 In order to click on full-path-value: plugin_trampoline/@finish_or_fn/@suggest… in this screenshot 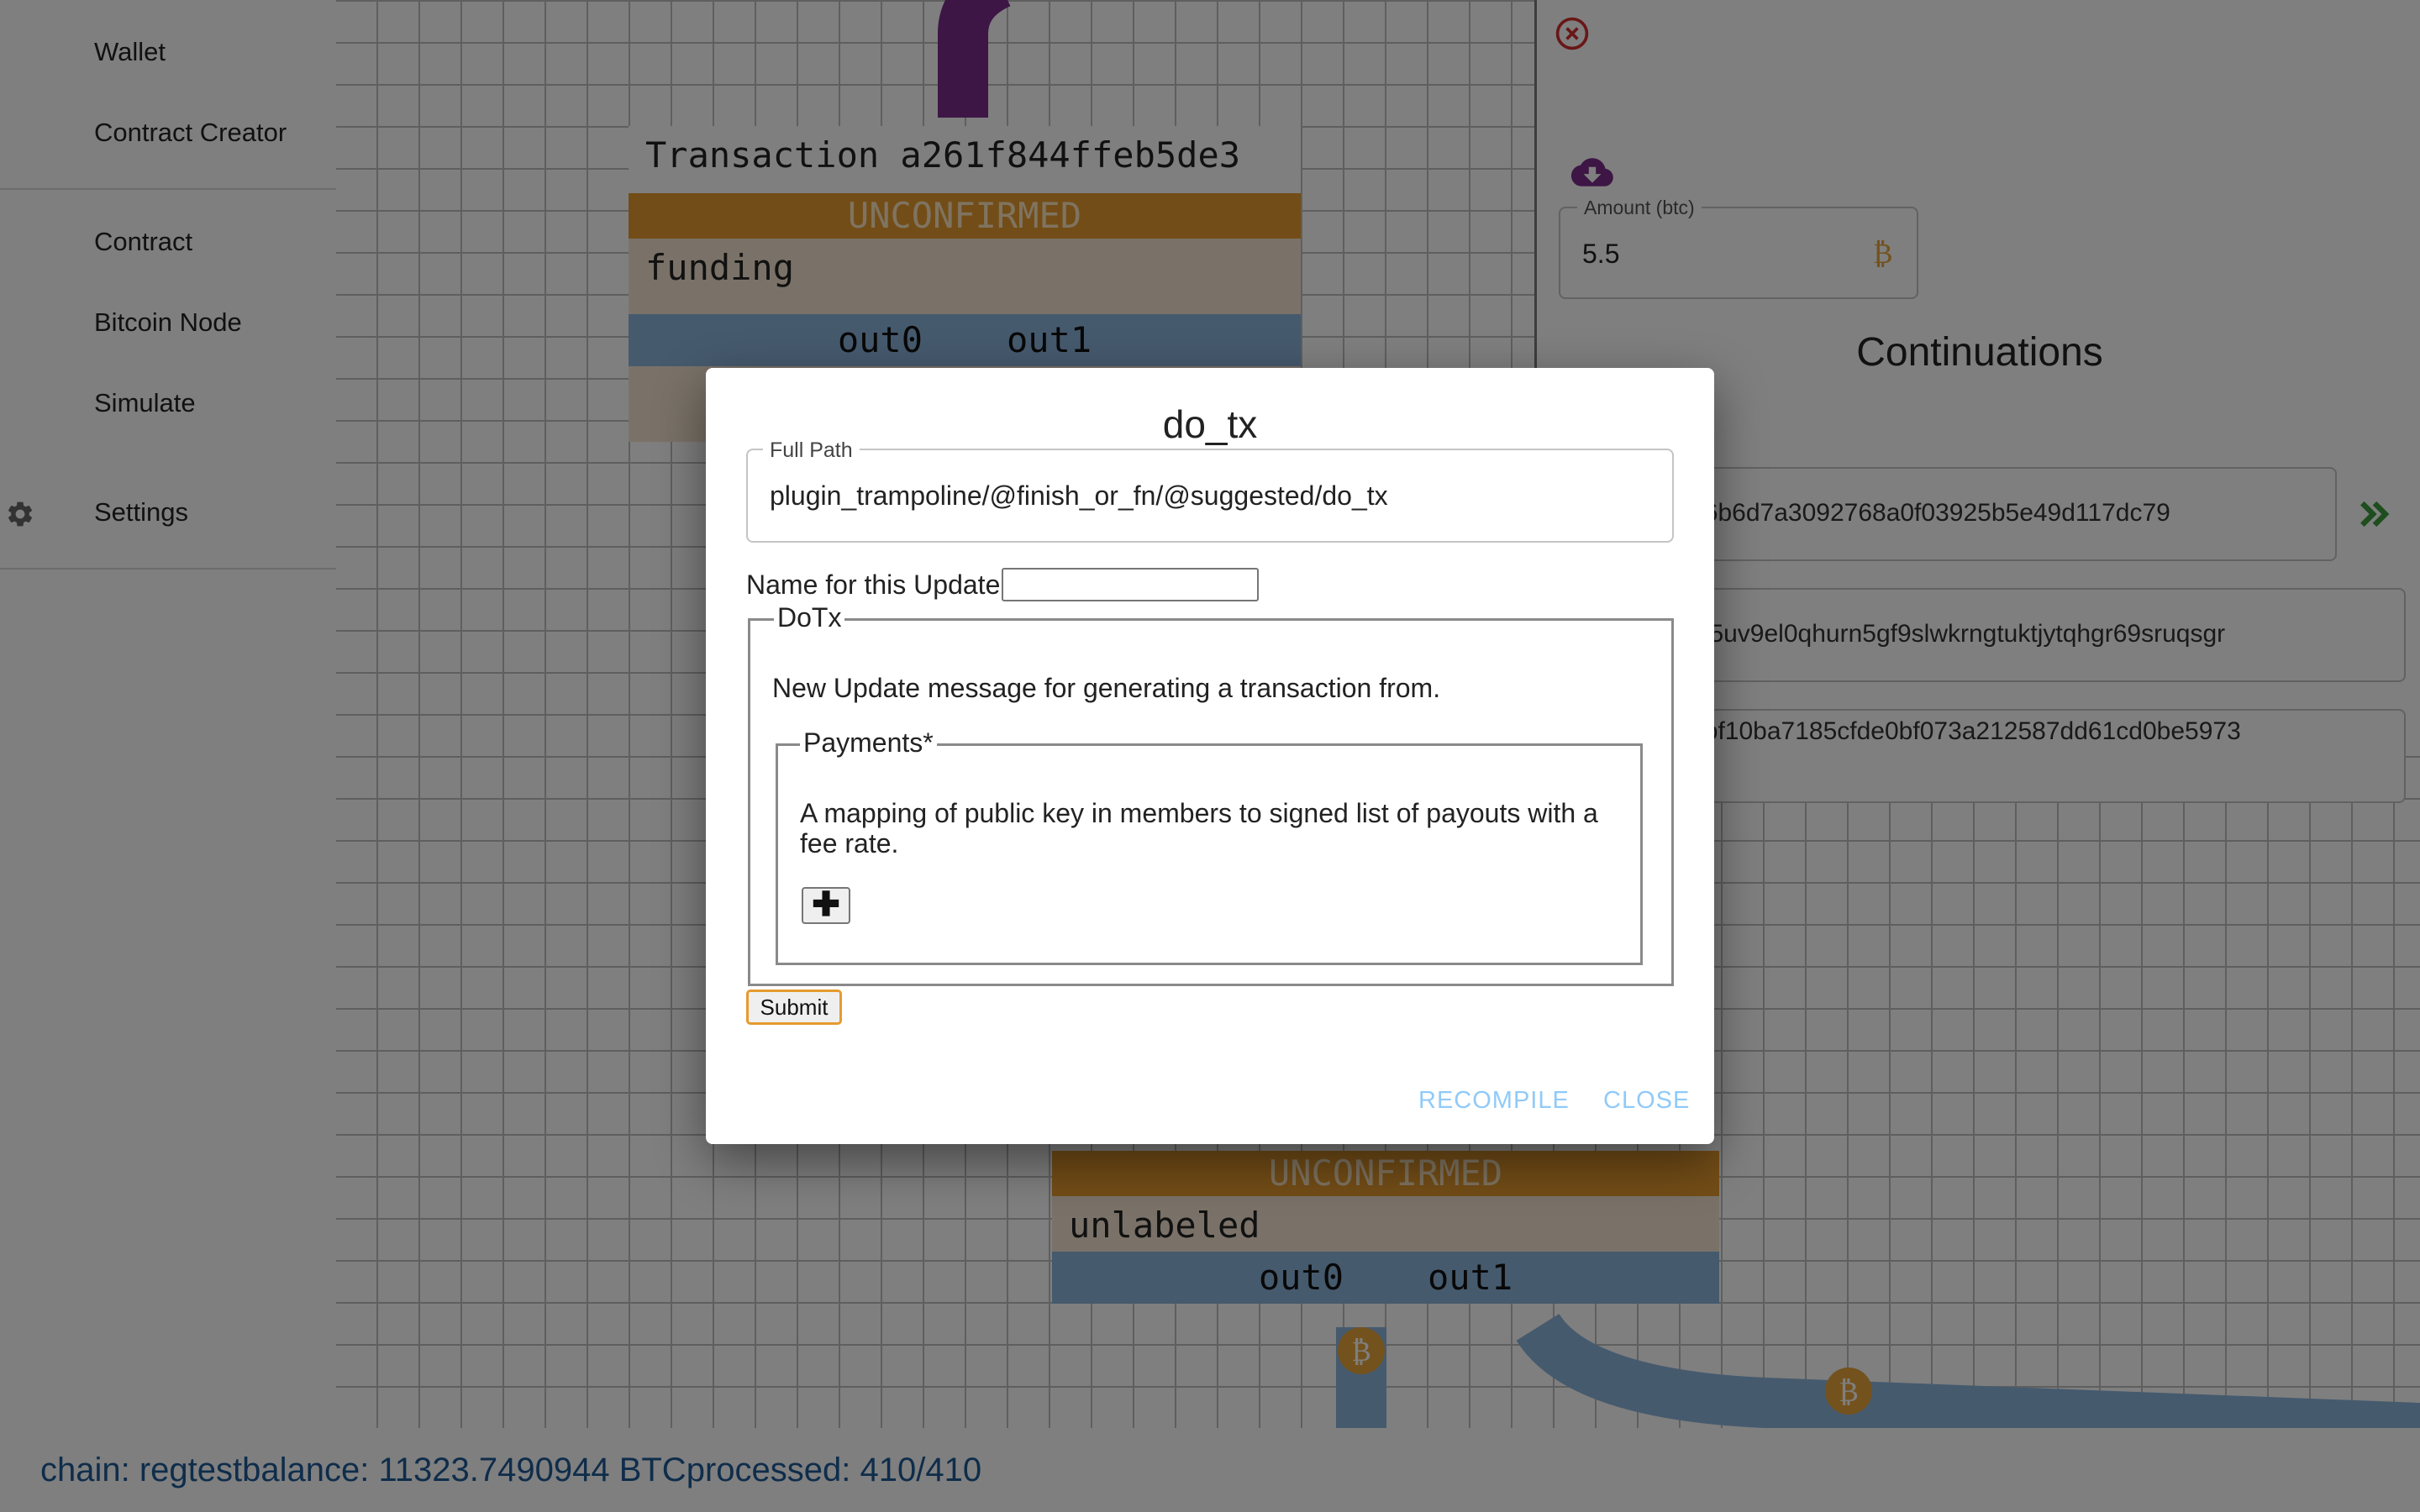, I will do `click(1079, 495)`.